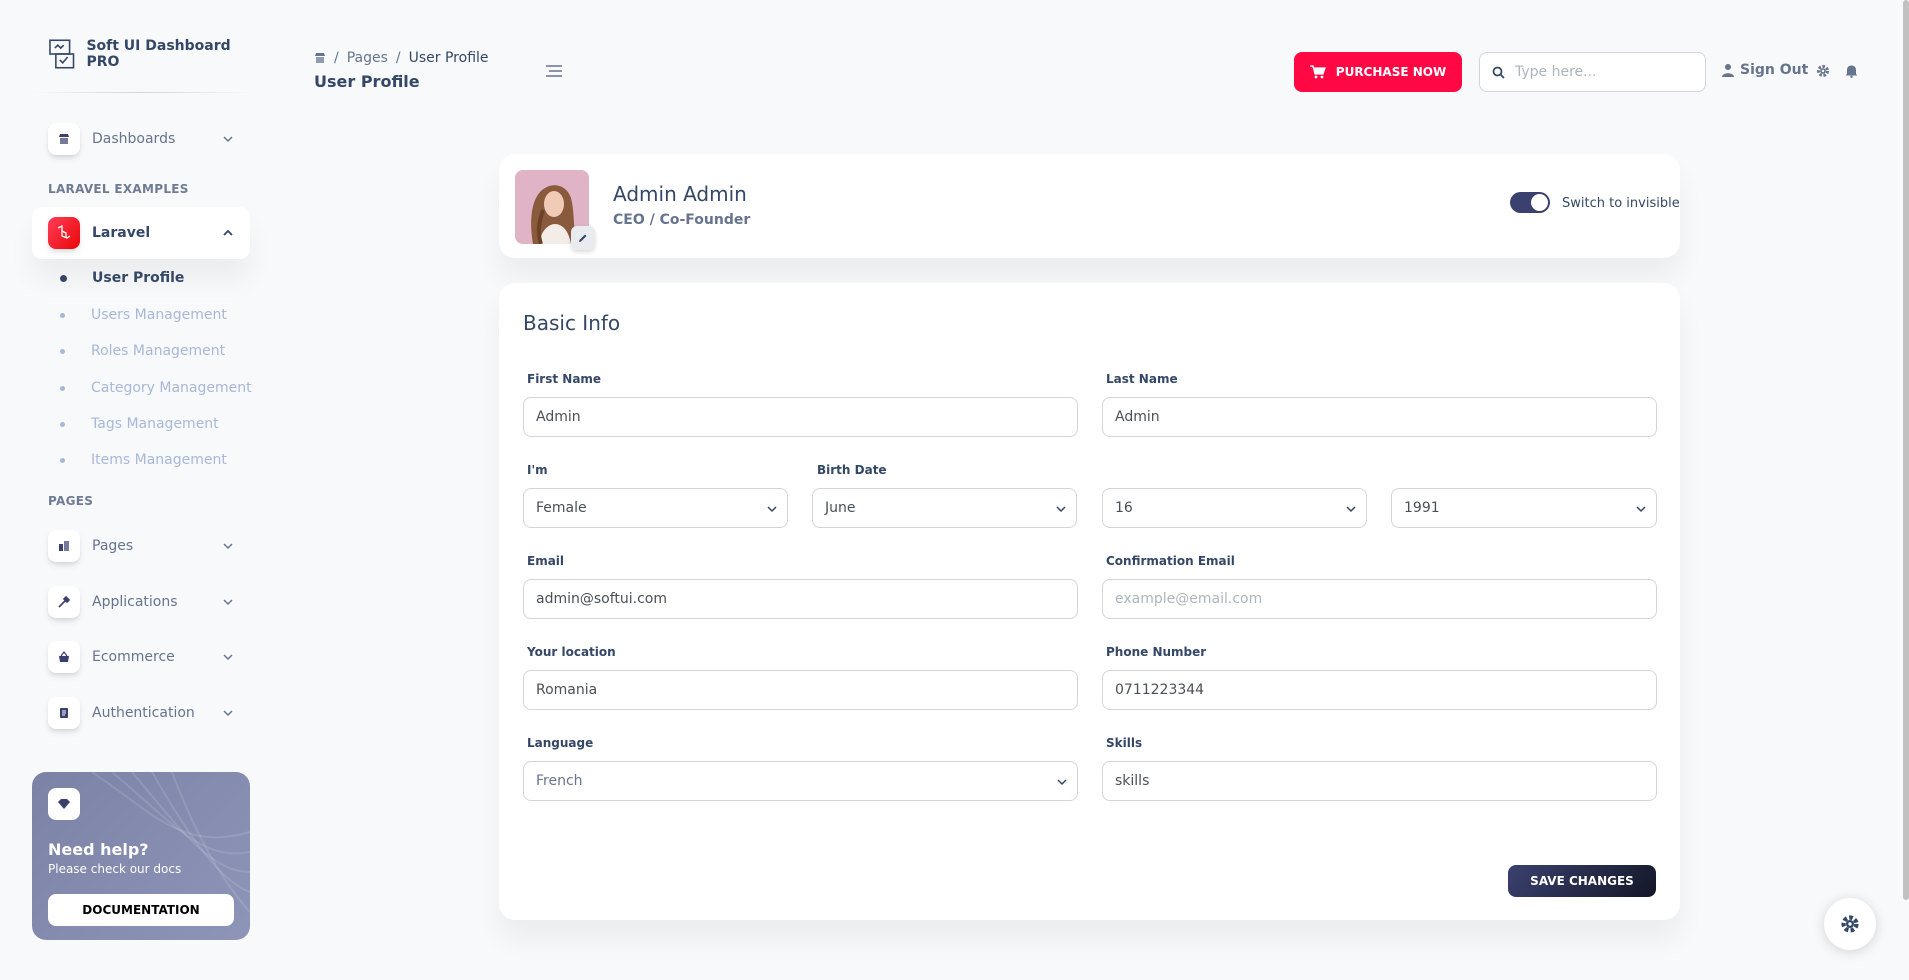 The image size is (1909, 980). Describe the element at coordinates (320, 58) in the screenshot. I see `home-icon` at that location.